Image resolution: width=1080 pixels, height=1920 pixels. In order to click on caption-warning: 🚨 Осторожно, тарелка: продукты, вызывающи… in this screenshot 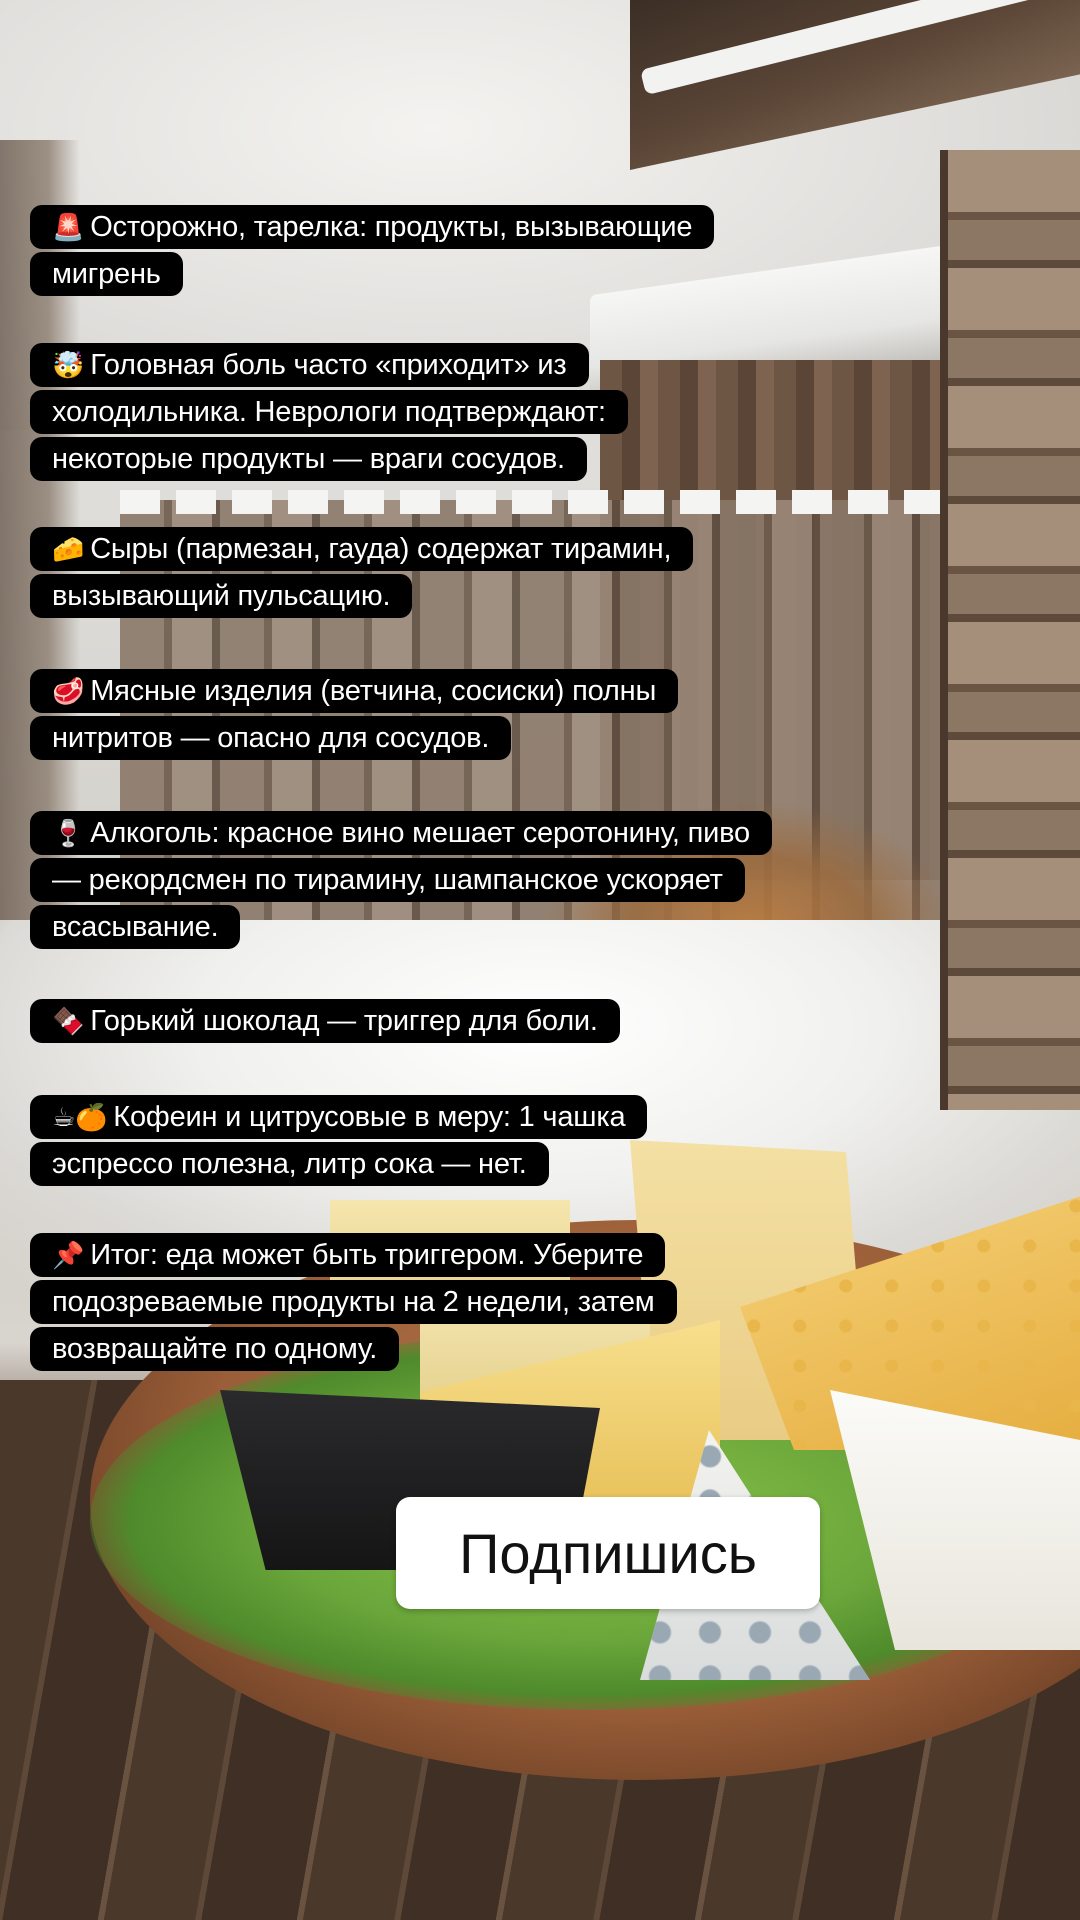, I will do `click(400, 251)`.